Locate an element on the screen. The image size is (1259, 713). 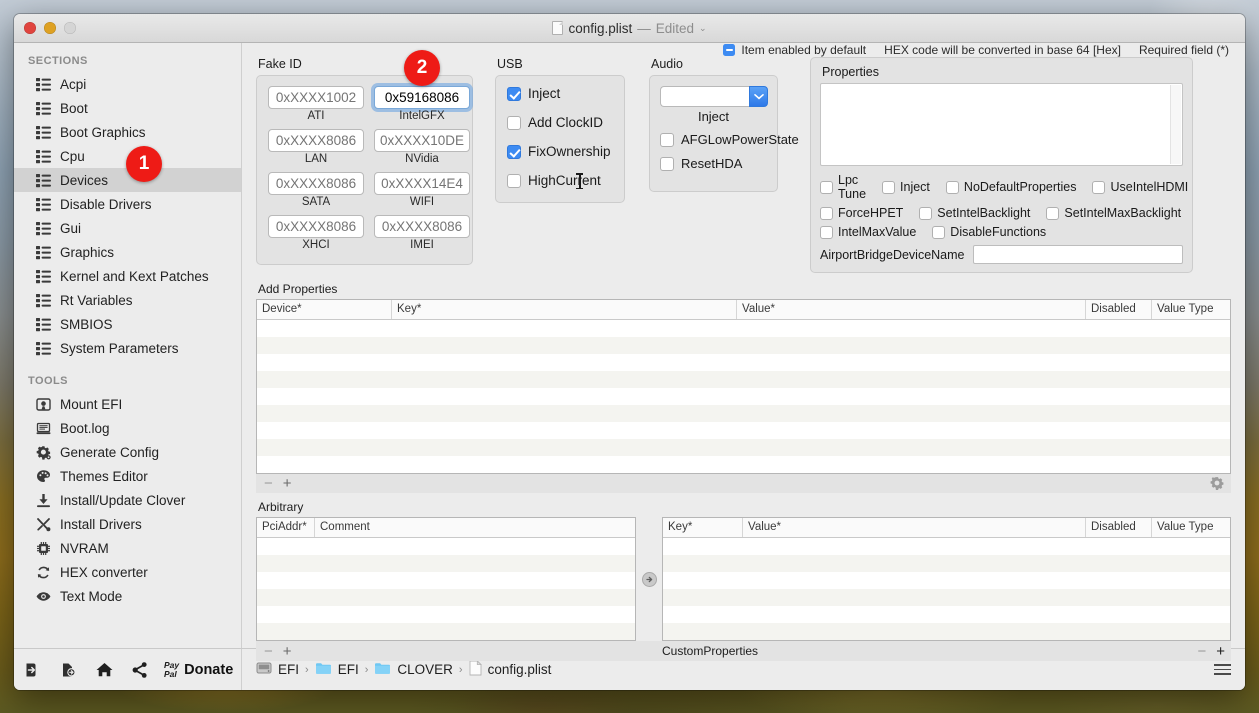
sidebar-item-acpi: Acpi is located at coordinates (127, 84).